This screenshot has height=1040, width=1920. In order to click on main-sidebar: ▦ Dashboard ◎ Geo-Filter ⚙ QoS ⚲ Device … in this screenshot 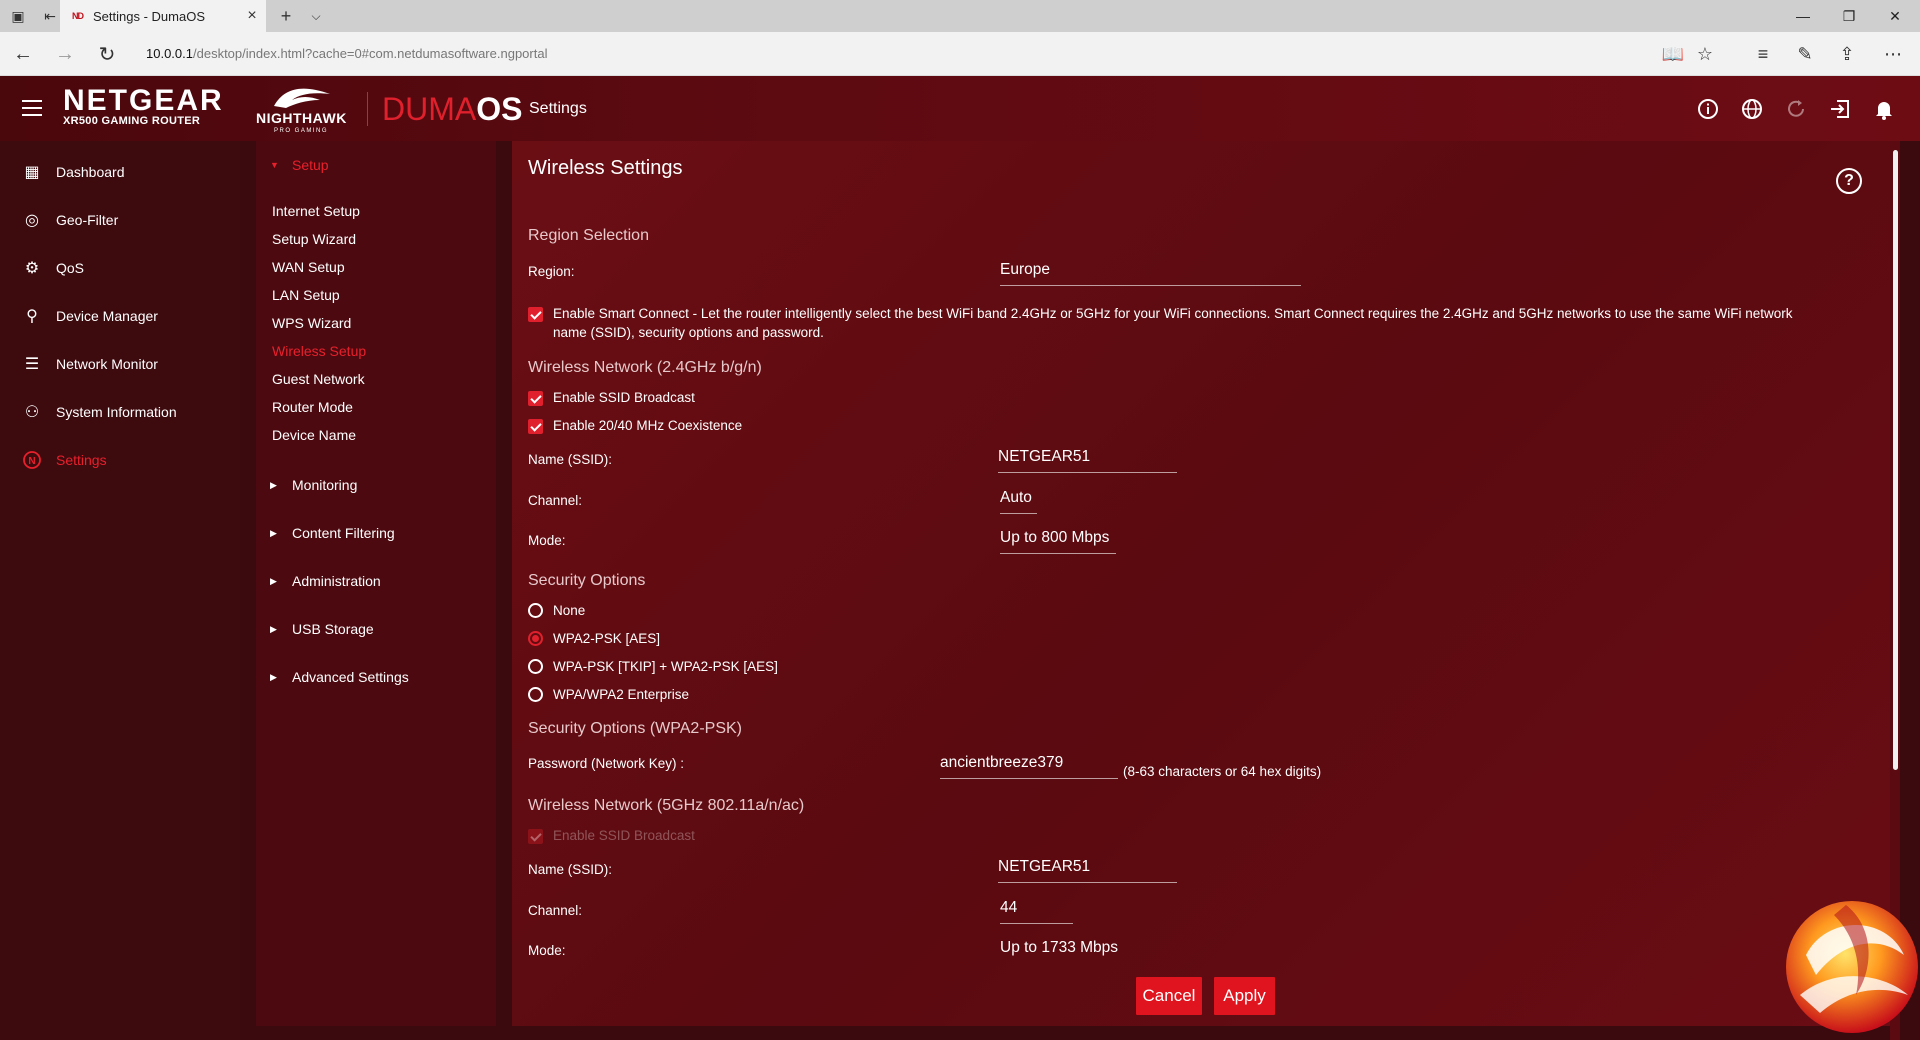, I will do `click(120, 590)`.